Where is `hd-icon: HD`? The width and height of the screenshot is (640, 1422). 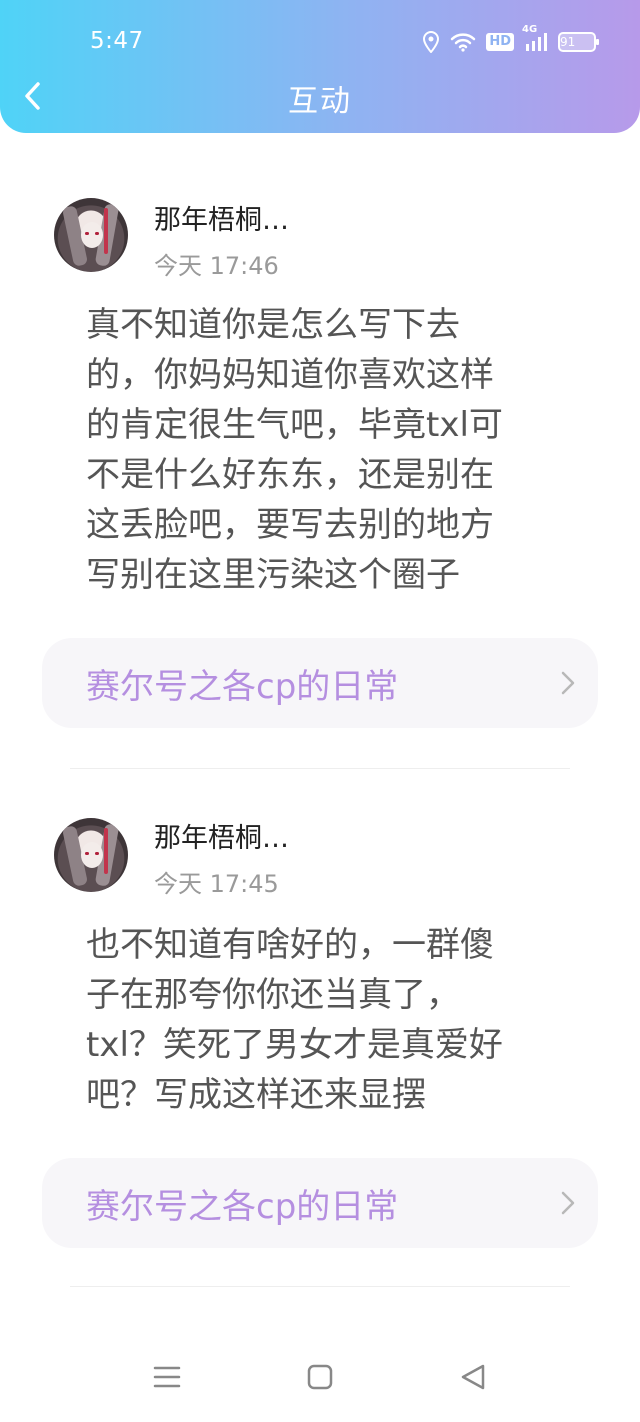
hd-icon: HD is located at coordinates (500, 42).